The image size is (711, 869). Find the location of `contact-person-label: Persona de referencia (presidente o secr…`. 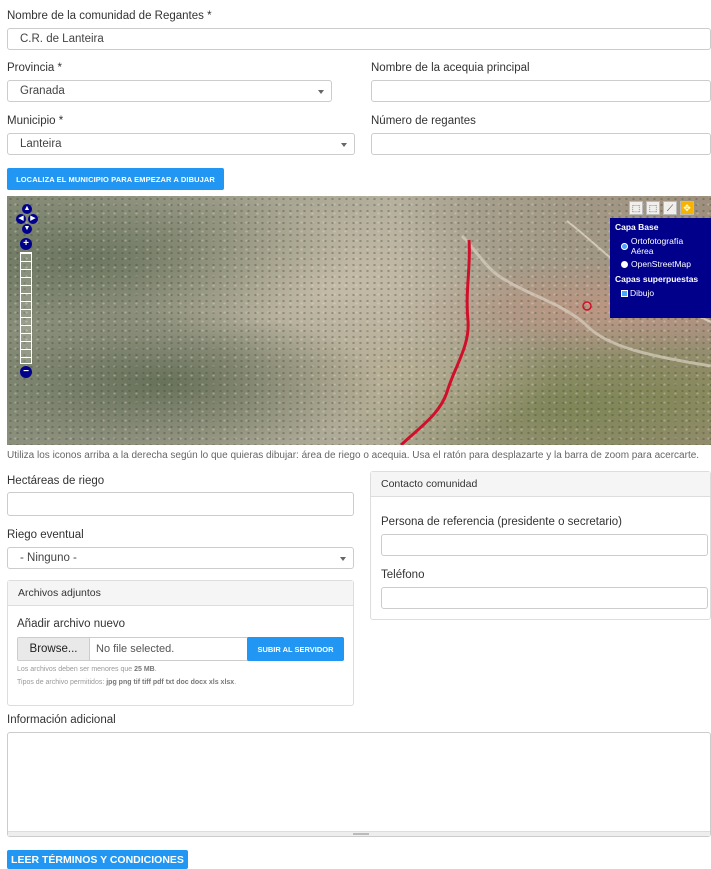

contact-person-label: Persona de referencia (presidente o secr… is located at coordinates (501, 522).